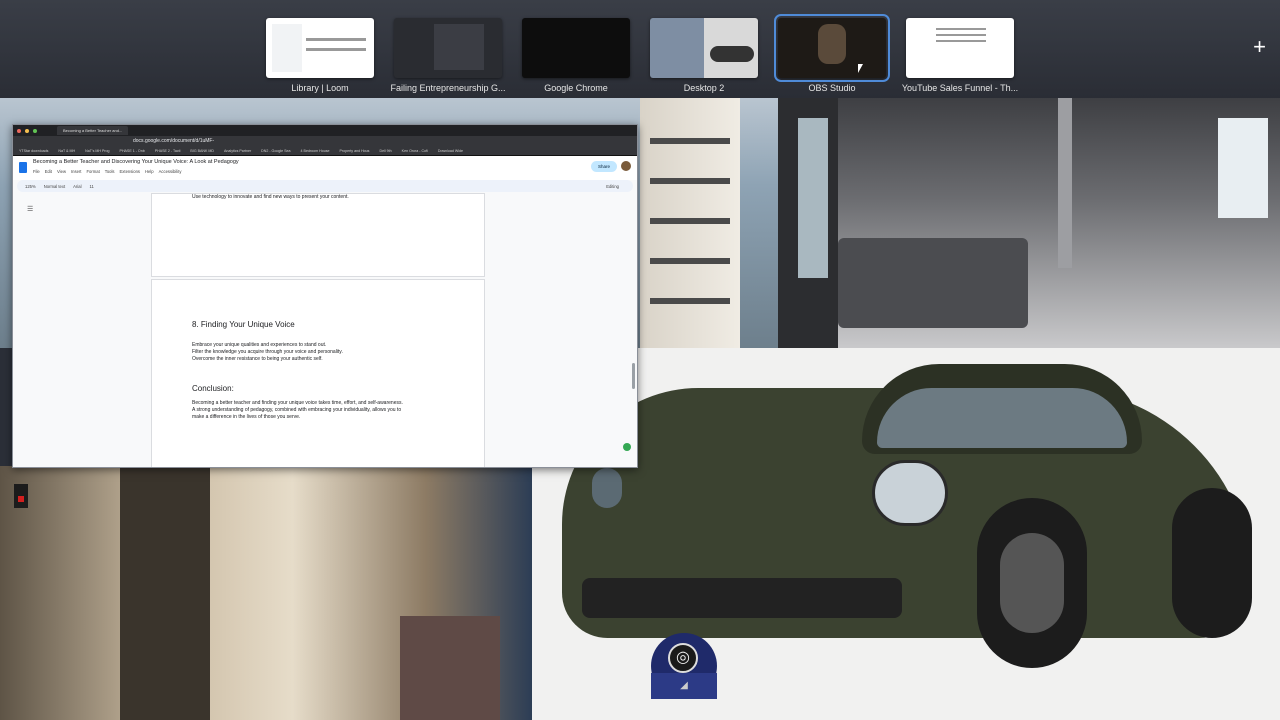  Describe the element at coordinates (1029, 223) in the screenshot. I see `wallpaper-lounge-interior` at that location.